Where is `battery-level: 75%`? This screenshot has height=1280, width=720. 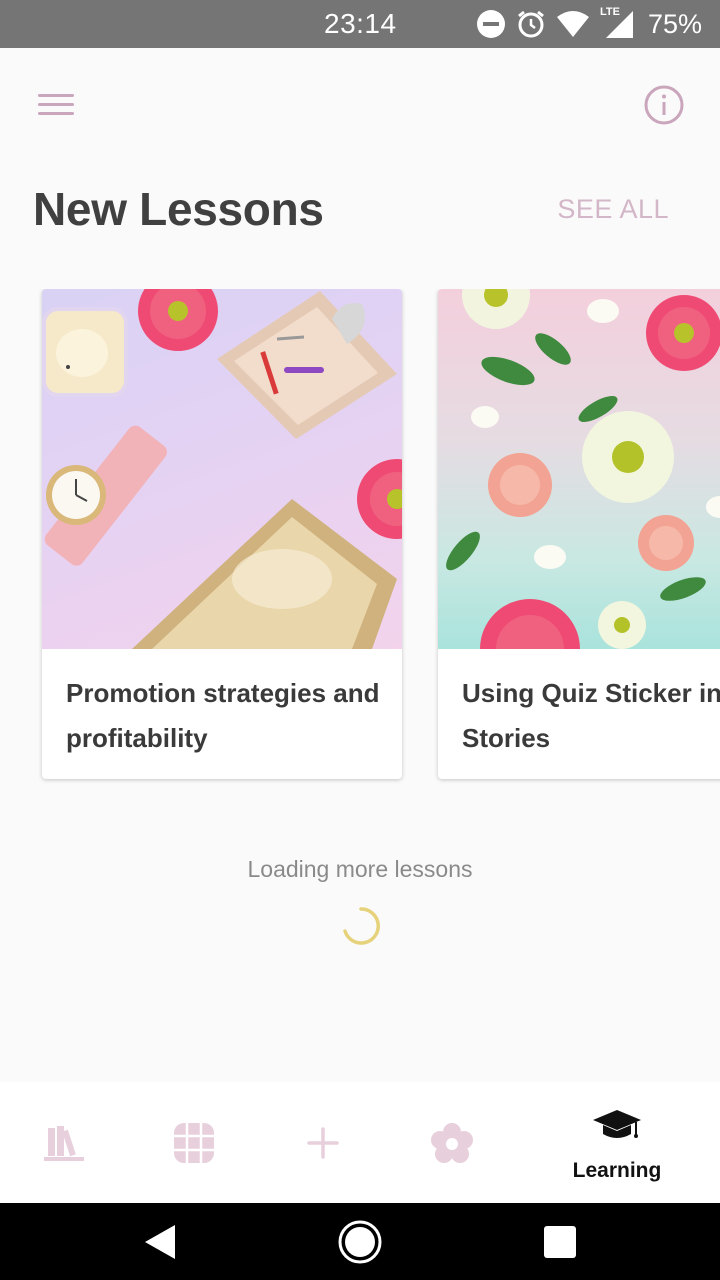 battery-level: 75% is located at coordinates (674, 23).